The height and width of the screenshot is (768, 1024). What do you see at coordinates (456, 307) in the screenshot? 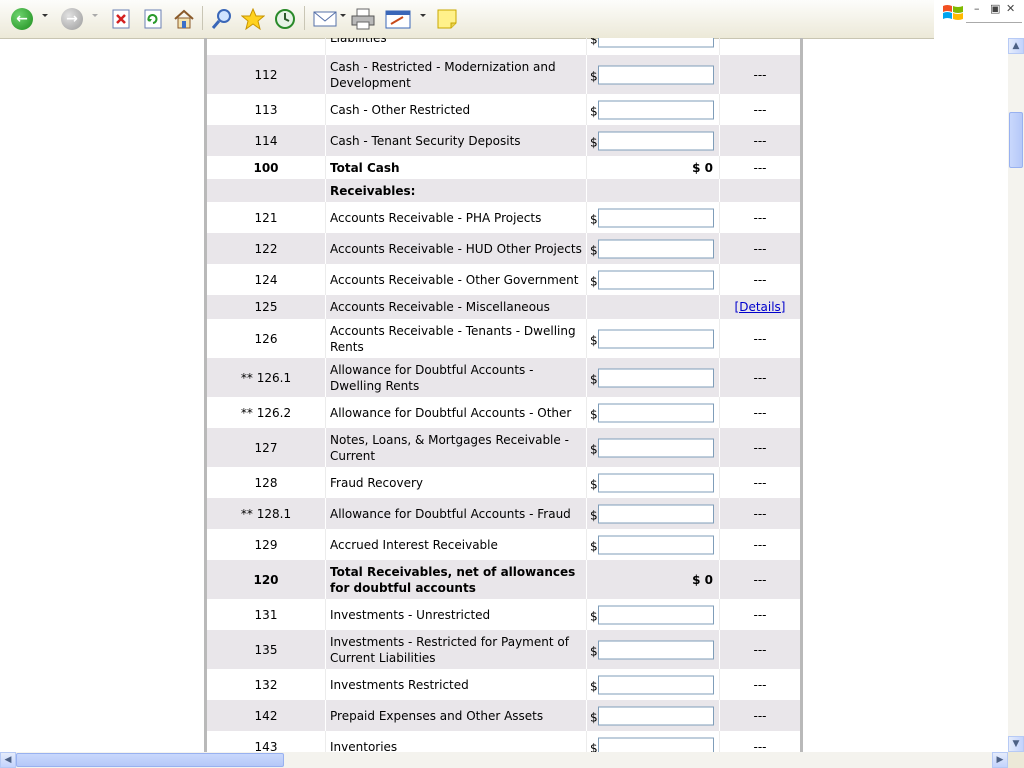
I see `account-description: Accounts Receivable - Miscellaneous` at bounding box center [456, 307].